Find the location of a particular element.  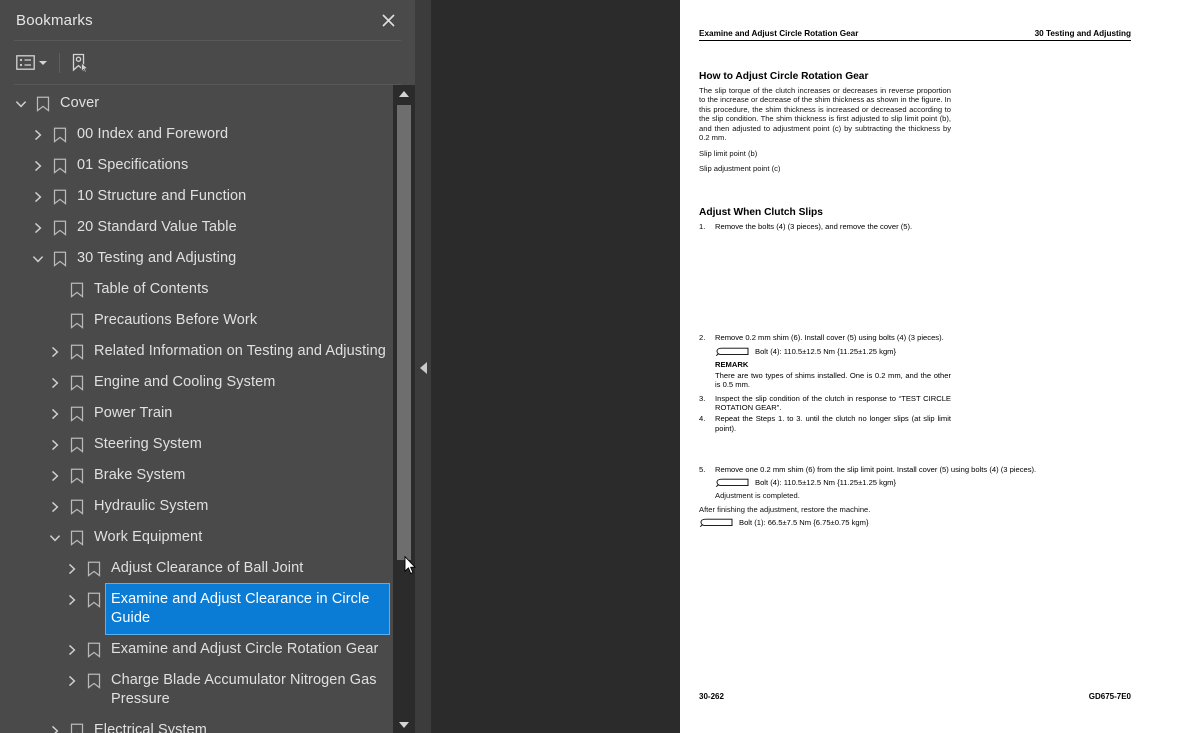

close-icon is located at coordinates (388, 20).